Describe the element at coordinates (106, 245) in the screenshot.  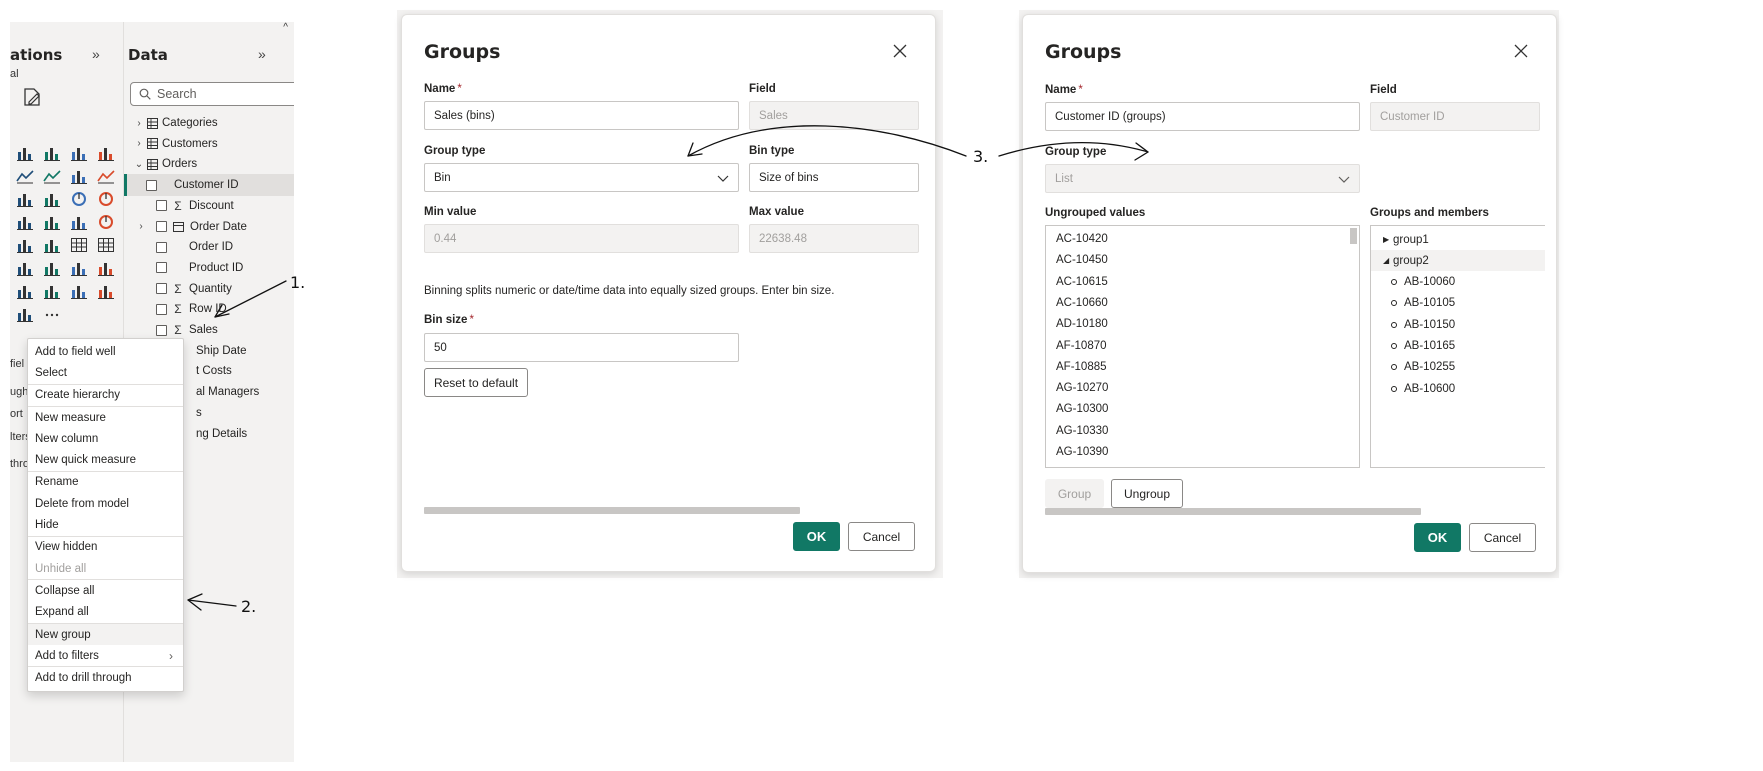
I see `matrix-visual-icon` at that location.